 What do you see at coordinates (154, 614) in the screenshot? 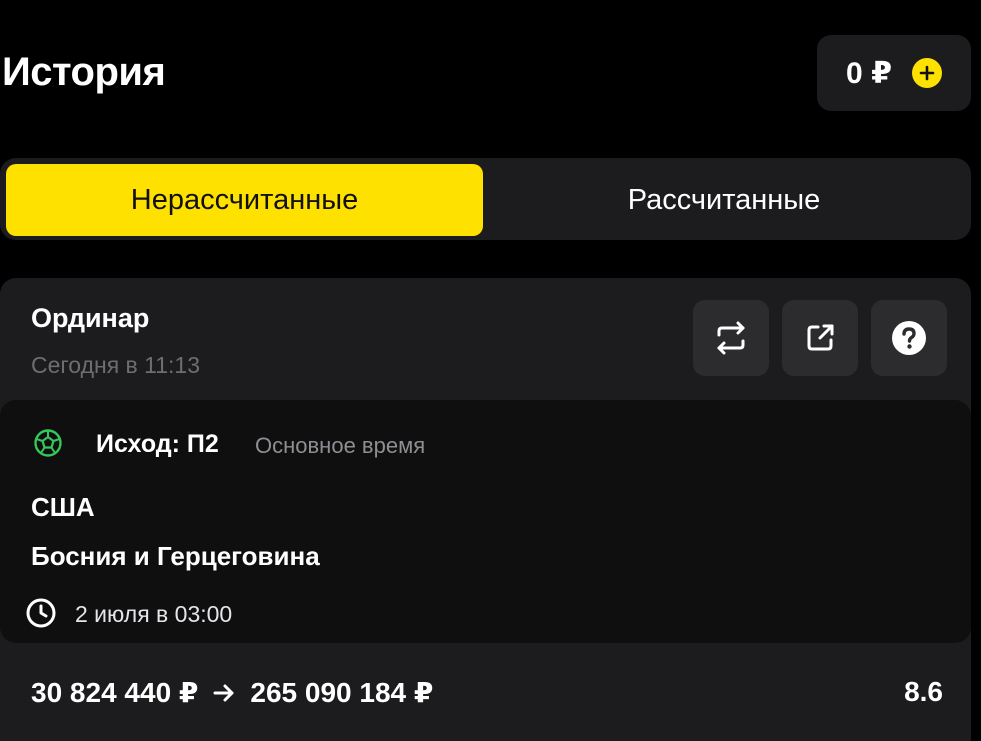
I see `match-start-time: 2 июля в 03:00` at bounding box center [154, 614].